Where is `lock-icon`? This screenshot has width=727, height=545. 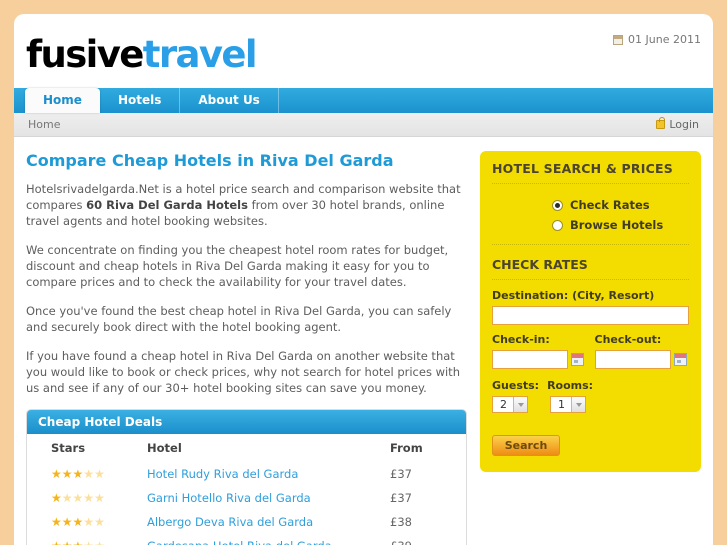 lock-icon is located at coordinates (661, 123).